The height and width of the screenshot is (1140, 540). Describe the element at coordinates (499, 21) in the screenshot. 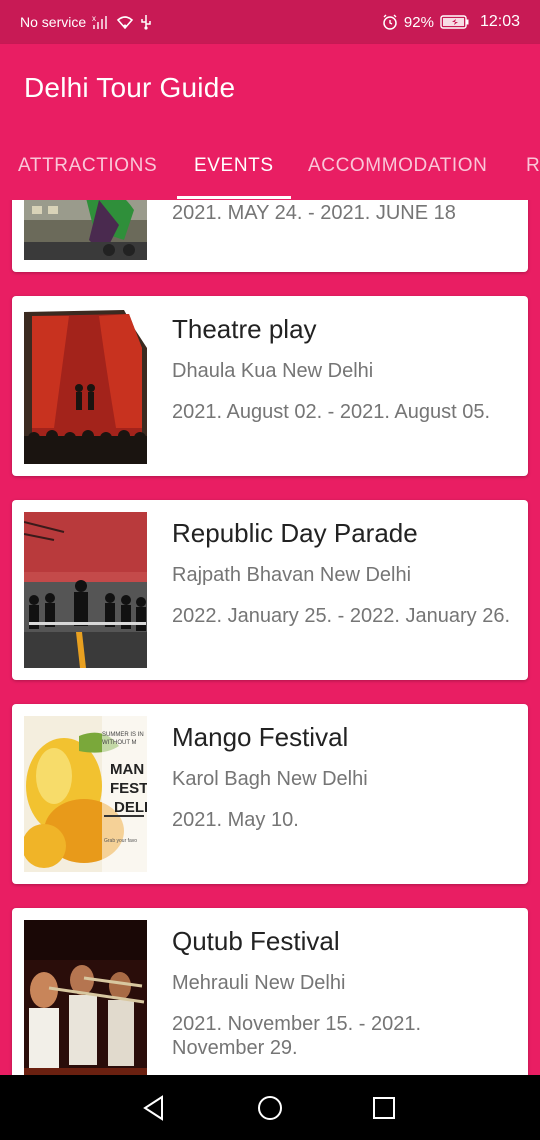

I see `clock: 12:03` at that location.